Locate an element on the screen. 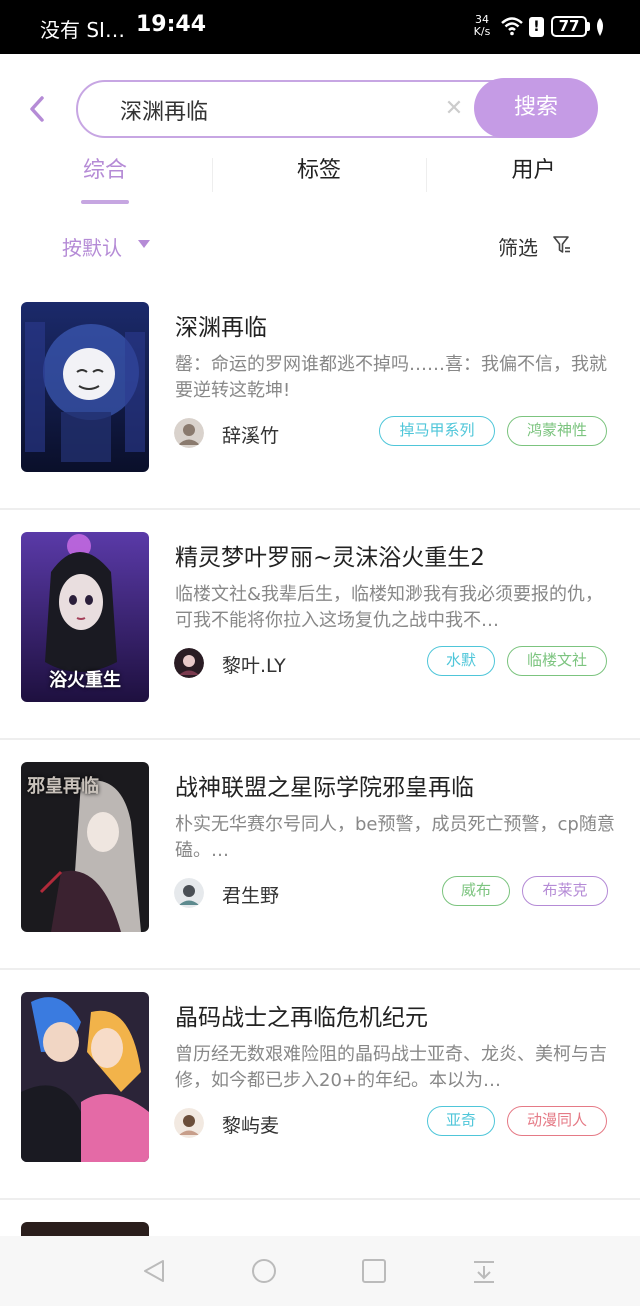 Image resolution: width=640 pixels, height=1306 pixels. home-nav-icon is located at coordinates (264, 1271).